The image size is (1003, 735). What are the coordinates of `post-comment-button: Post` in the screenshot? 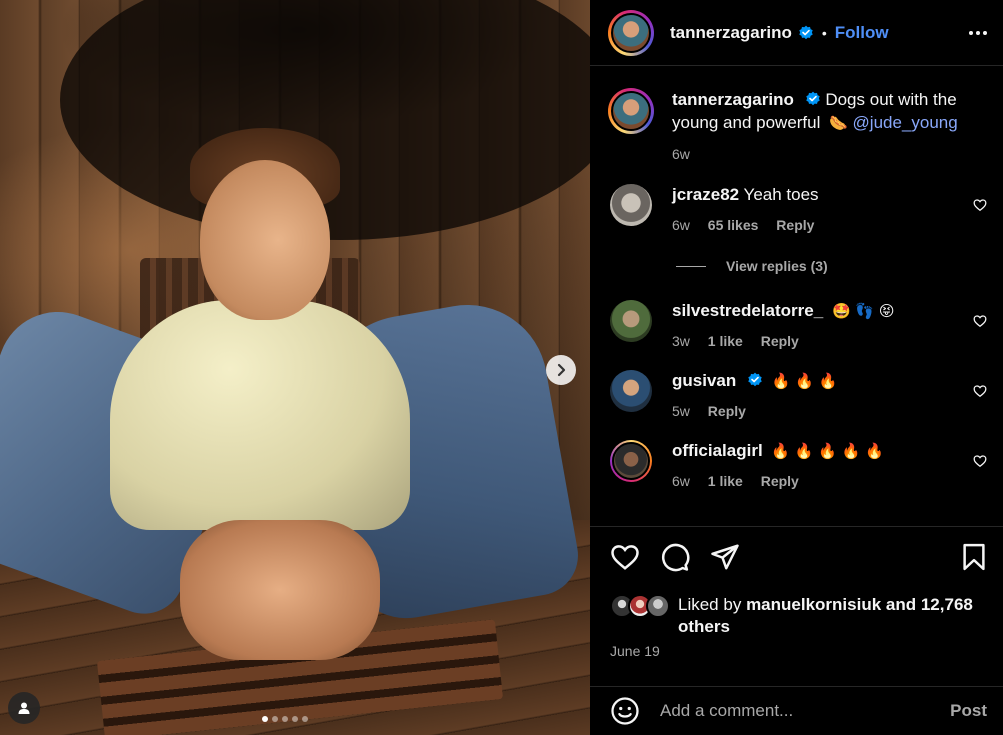 It's located at (968, 711).